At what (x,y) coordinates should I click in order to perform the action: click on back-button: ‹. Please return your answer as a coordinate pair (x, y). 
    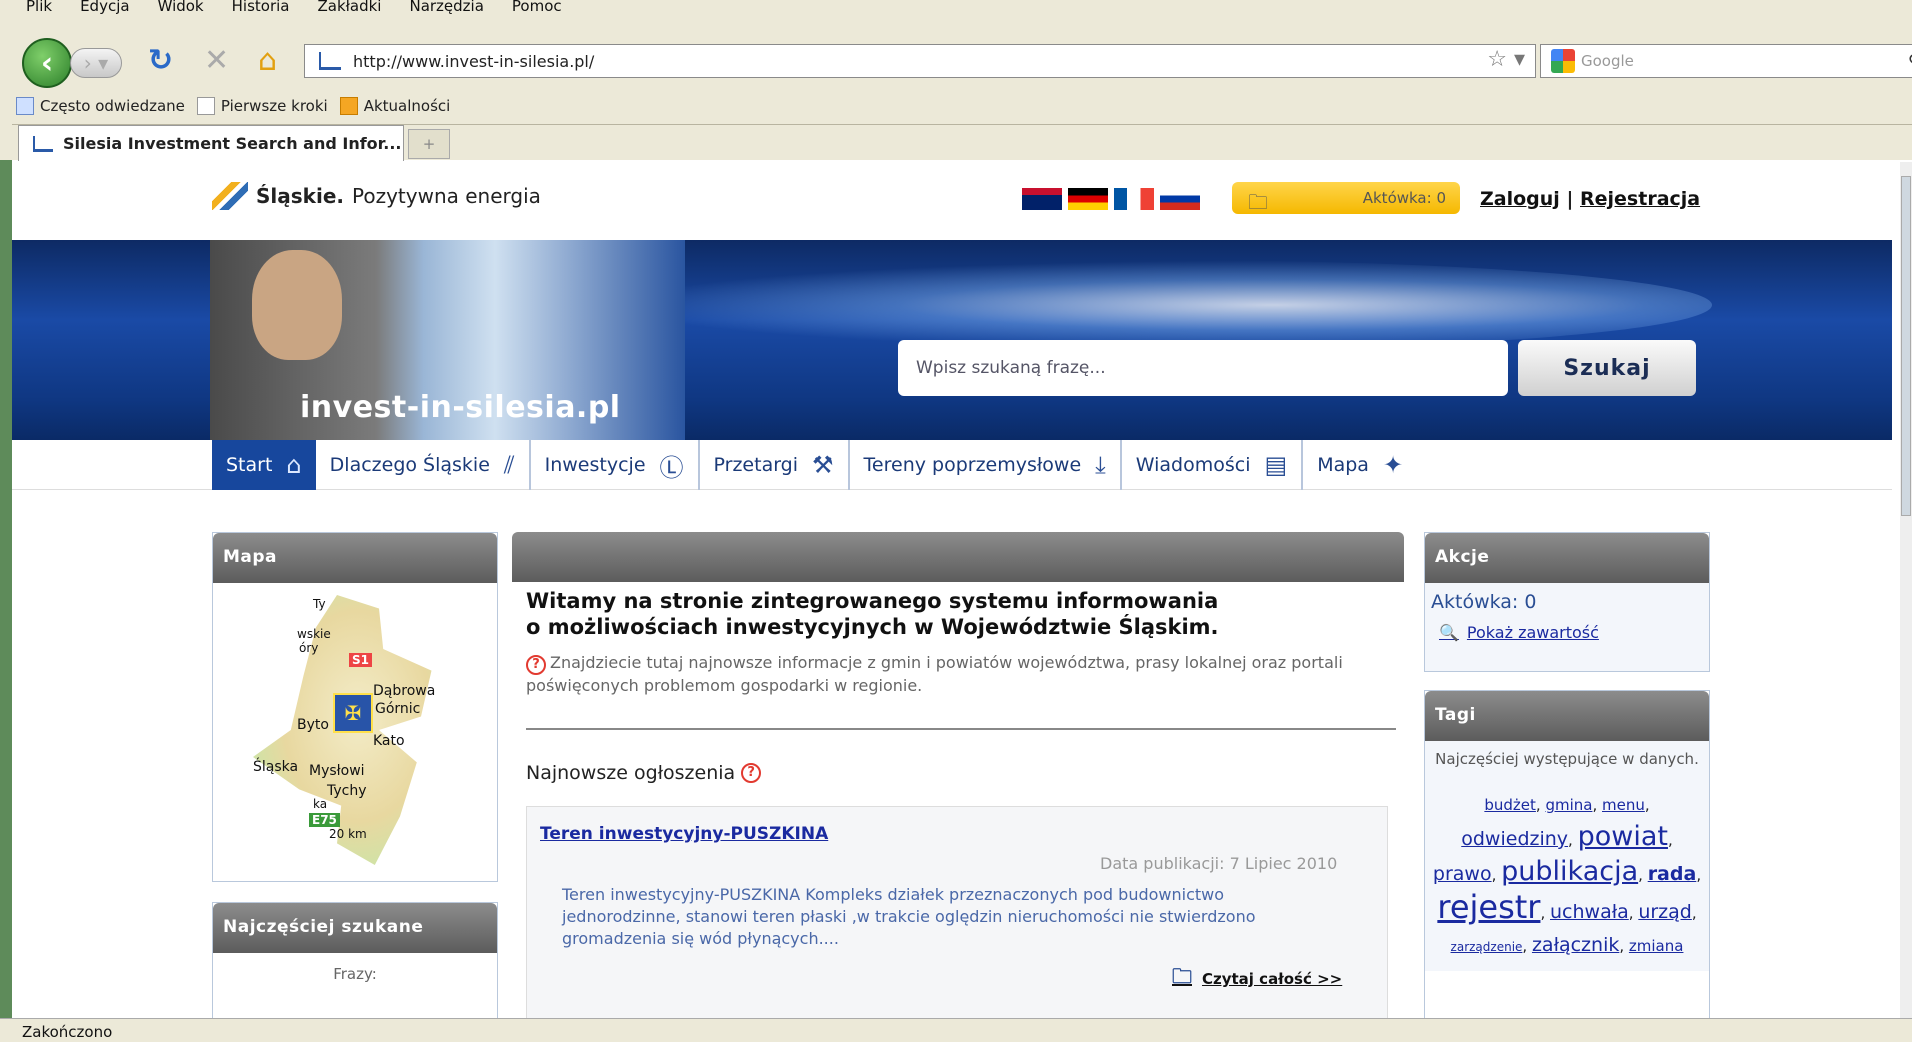
    Looking at the image, I should click on (47, 63).